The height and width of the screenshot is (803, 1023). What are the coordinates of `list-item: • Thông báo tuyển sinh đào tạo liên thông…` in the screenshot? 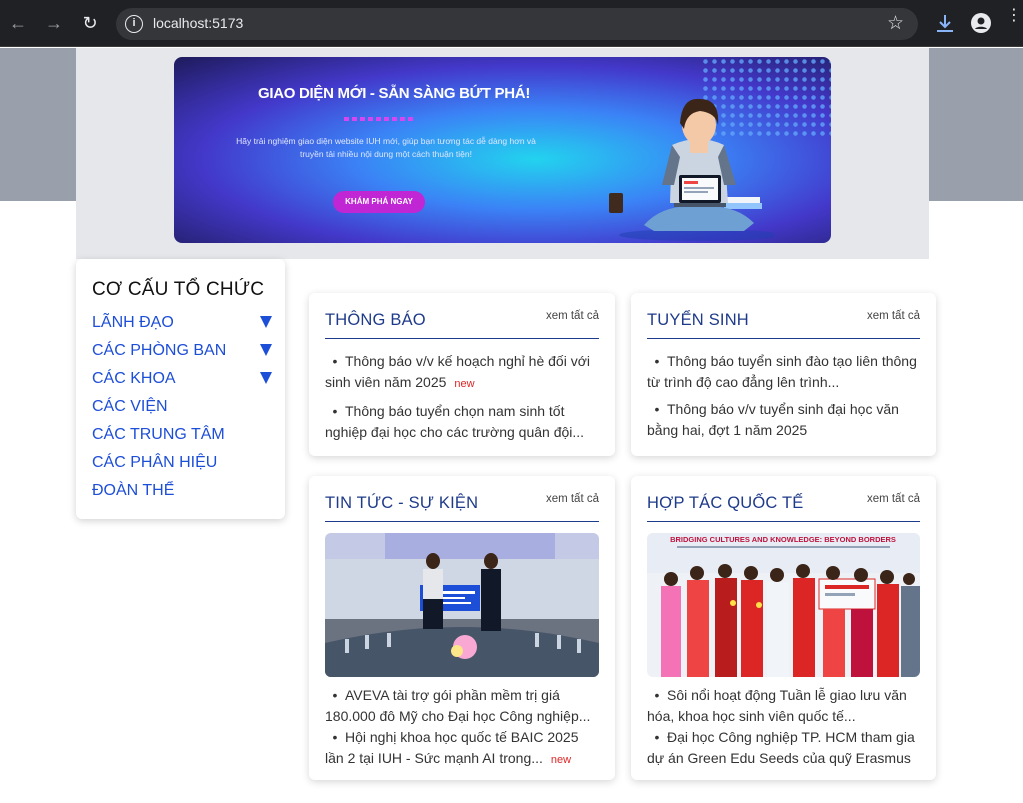 It's located at (783, 372).